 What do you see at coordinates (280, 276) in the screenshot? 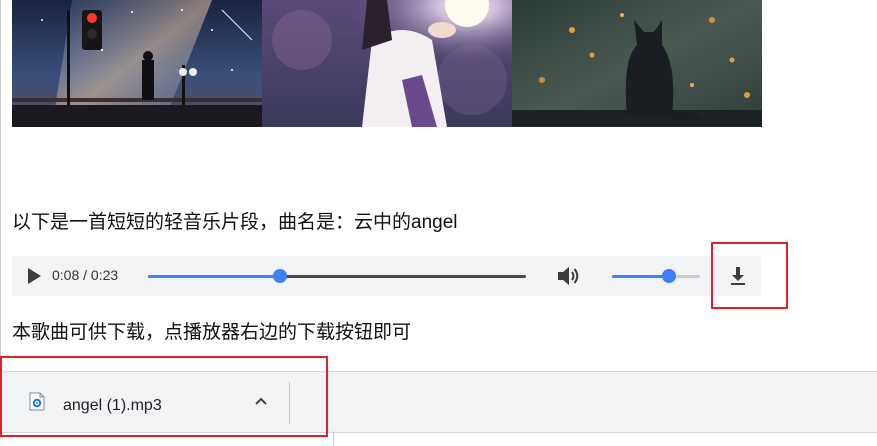
I see `seek-thumb` at bounding box center [280, 276].